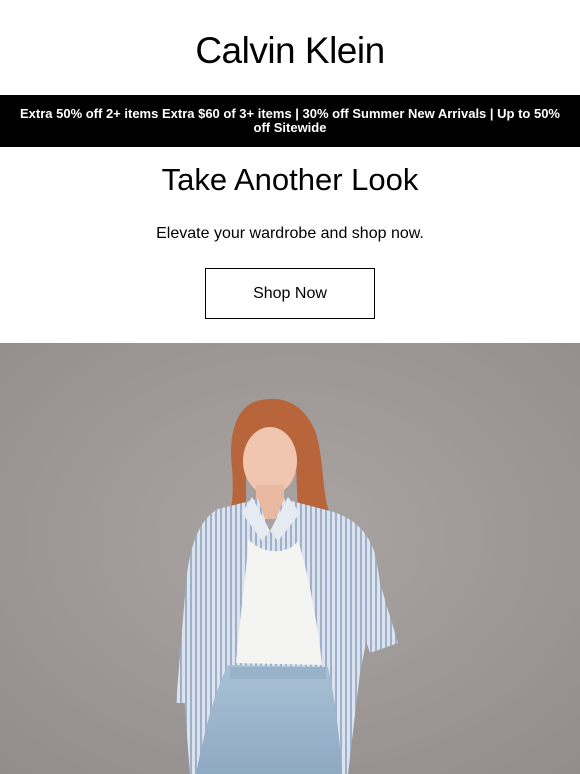 The height and width of the screenshot is (774, 580). Describe the element at coordinates (290, 179) in the screenshot. I see `page-headline: Take Another Look` at that location.